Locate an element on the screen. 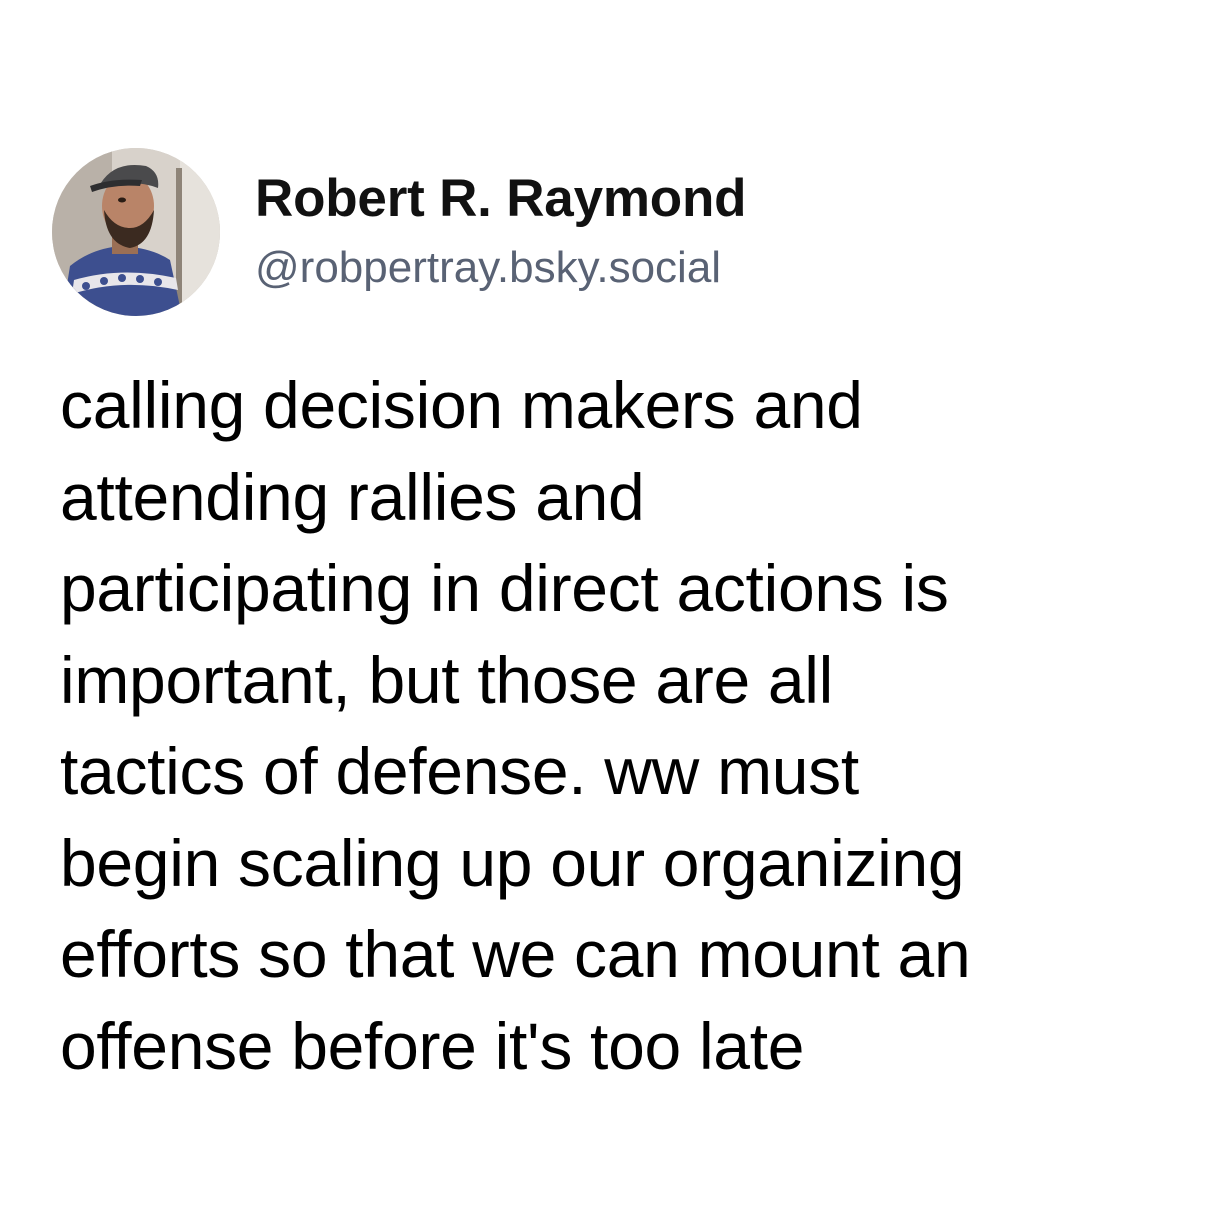 The image size is (1216, 1216). avatar-photo is located at coordinates (136, 232).